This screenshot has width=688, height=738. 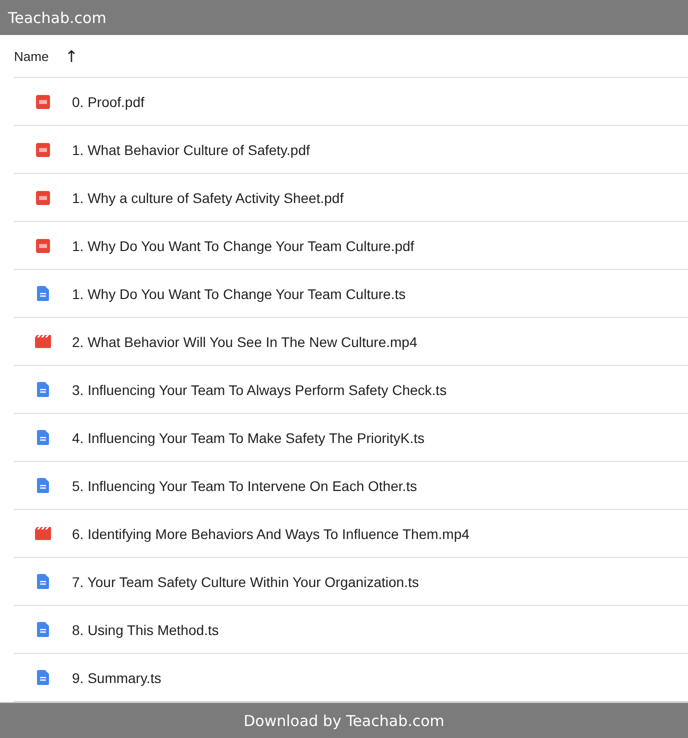 I want to click on file-name: 7. Your Team Safety Culture Within Your Organization.ts, so click(x=245, y=582).